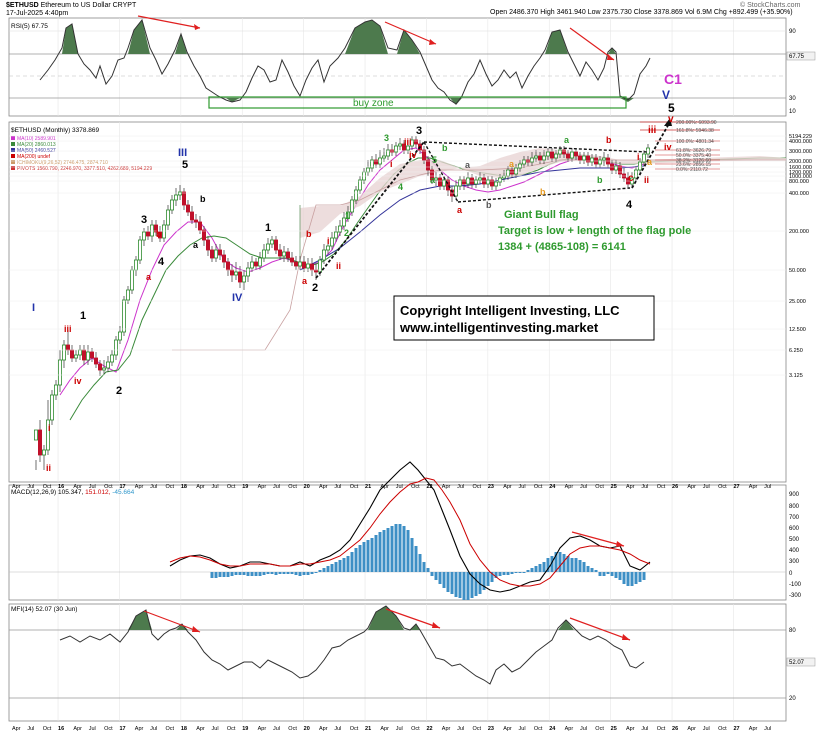 This screenshot has height=735, width=823. Describe the element at coordinates (413, 155) in the screenshot. I see `svg-text: iv` at that location.